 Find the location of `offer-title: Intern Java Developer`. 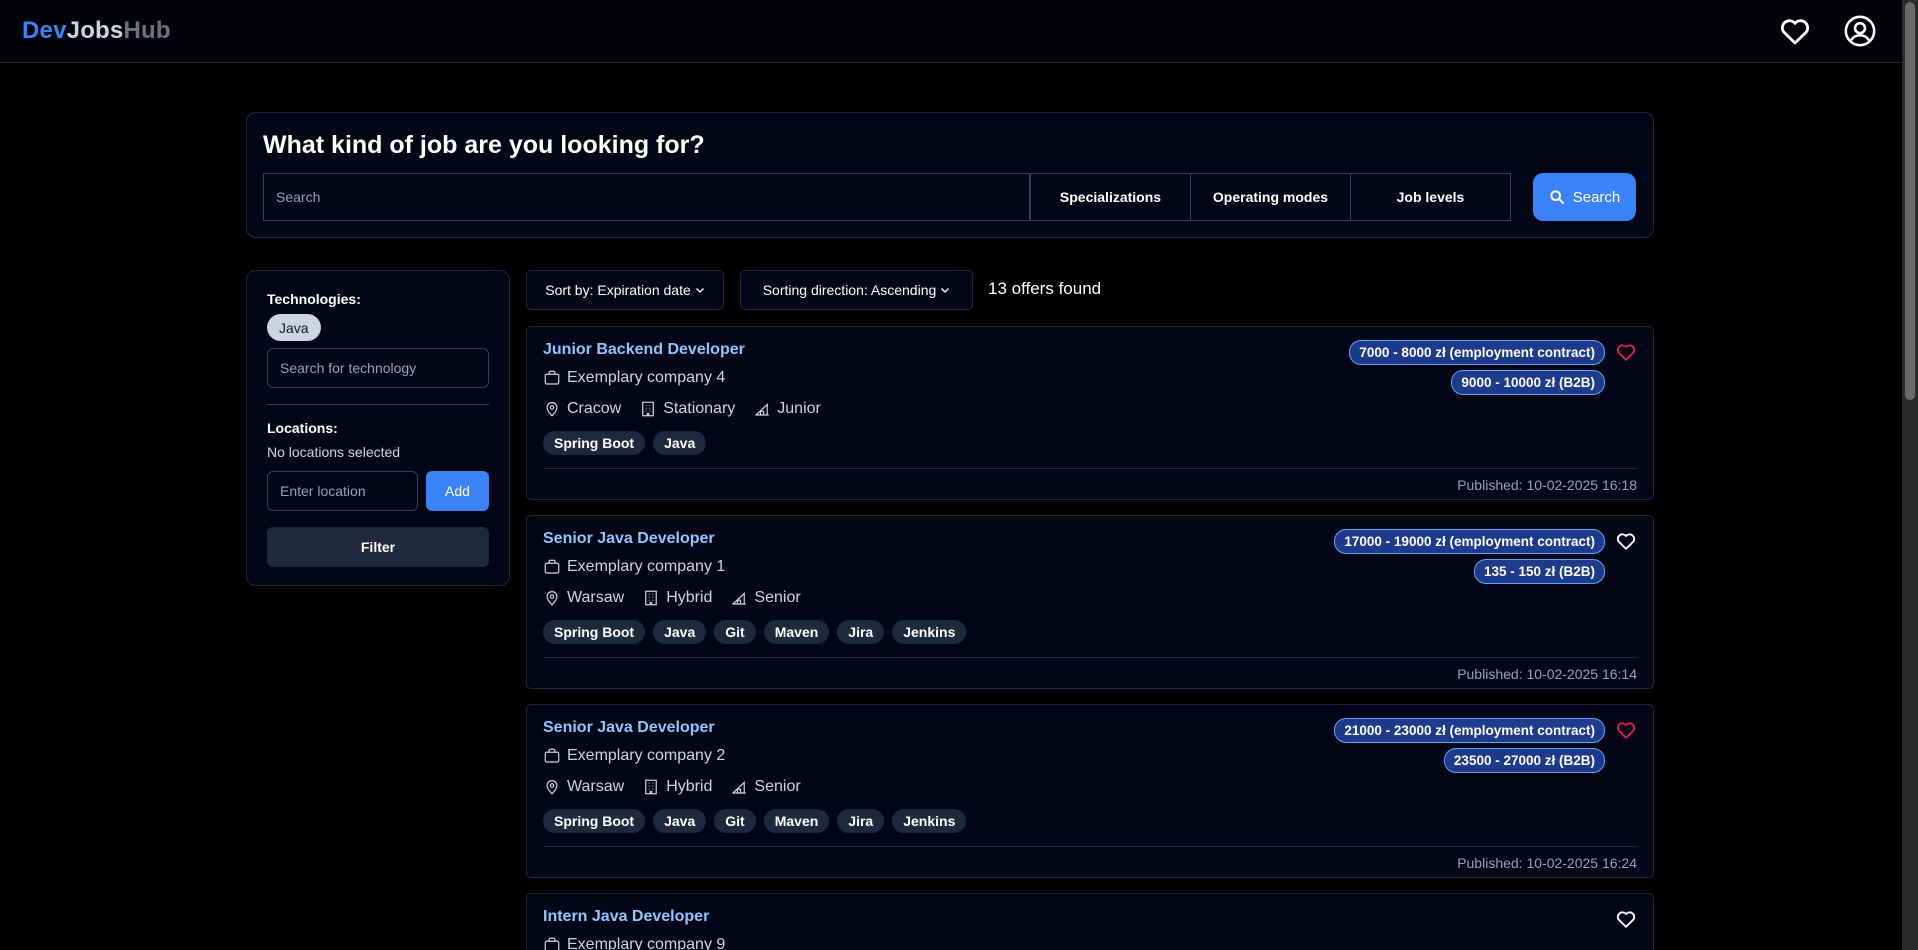

offer-title: Intern Java Developer is located at coordinates (626, 917).